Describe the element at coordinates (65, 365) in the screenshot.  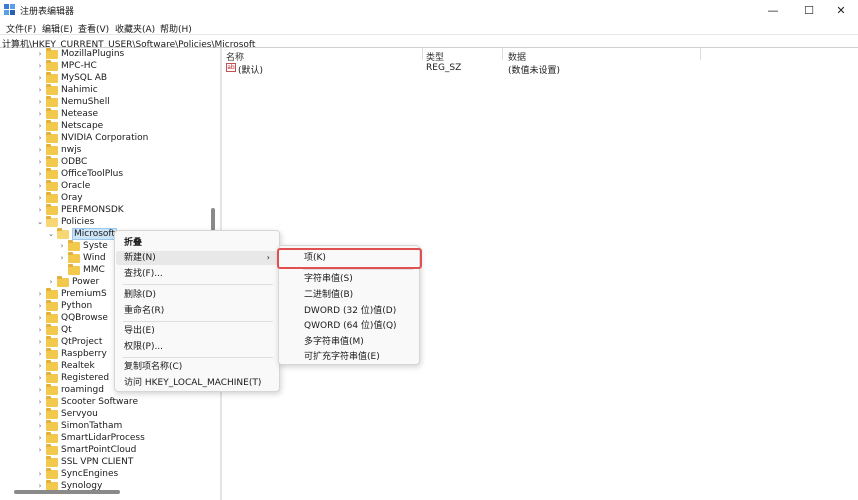
I see `tree-item: › Realtek` at that location.